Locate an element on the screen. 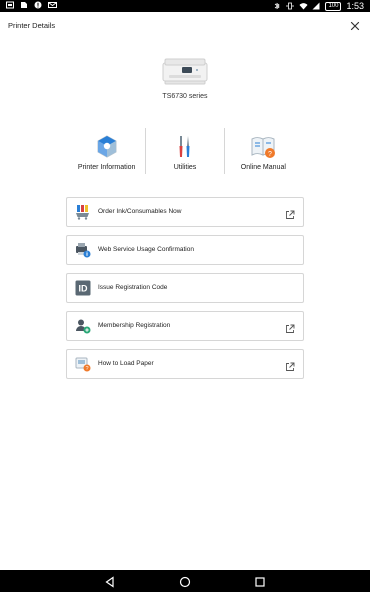 The image size is (370, 593). add-member-icon is located at coordinates (83, 326).